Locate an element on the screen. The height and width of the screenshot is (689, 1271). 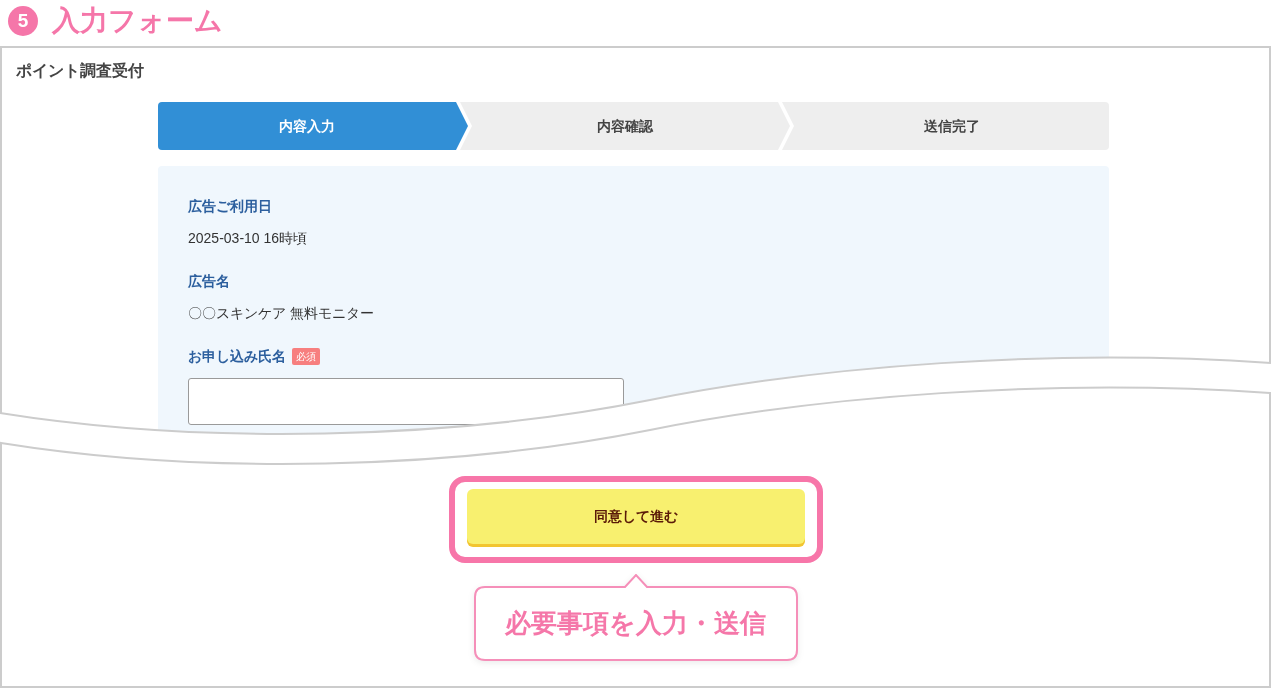
required-badge: 必須 is located at coordinates (306, 356).